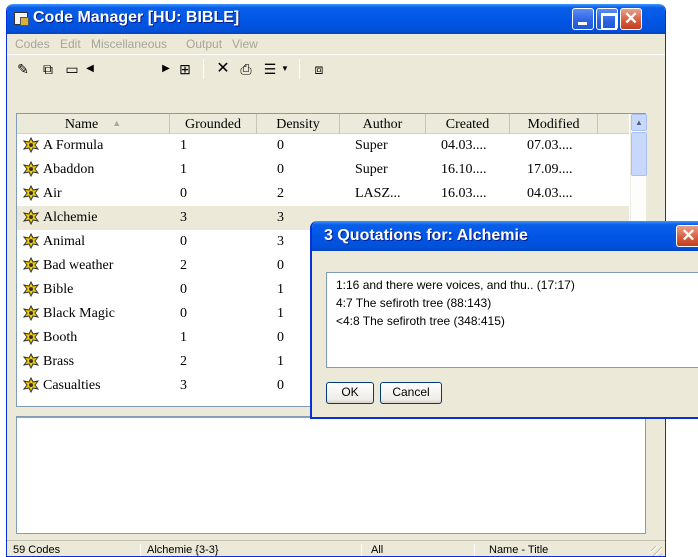  What do you see at coordinates (246, 69) in the screenshot?
I see `print-icon: ⎙` at bounding box center [246, 69].